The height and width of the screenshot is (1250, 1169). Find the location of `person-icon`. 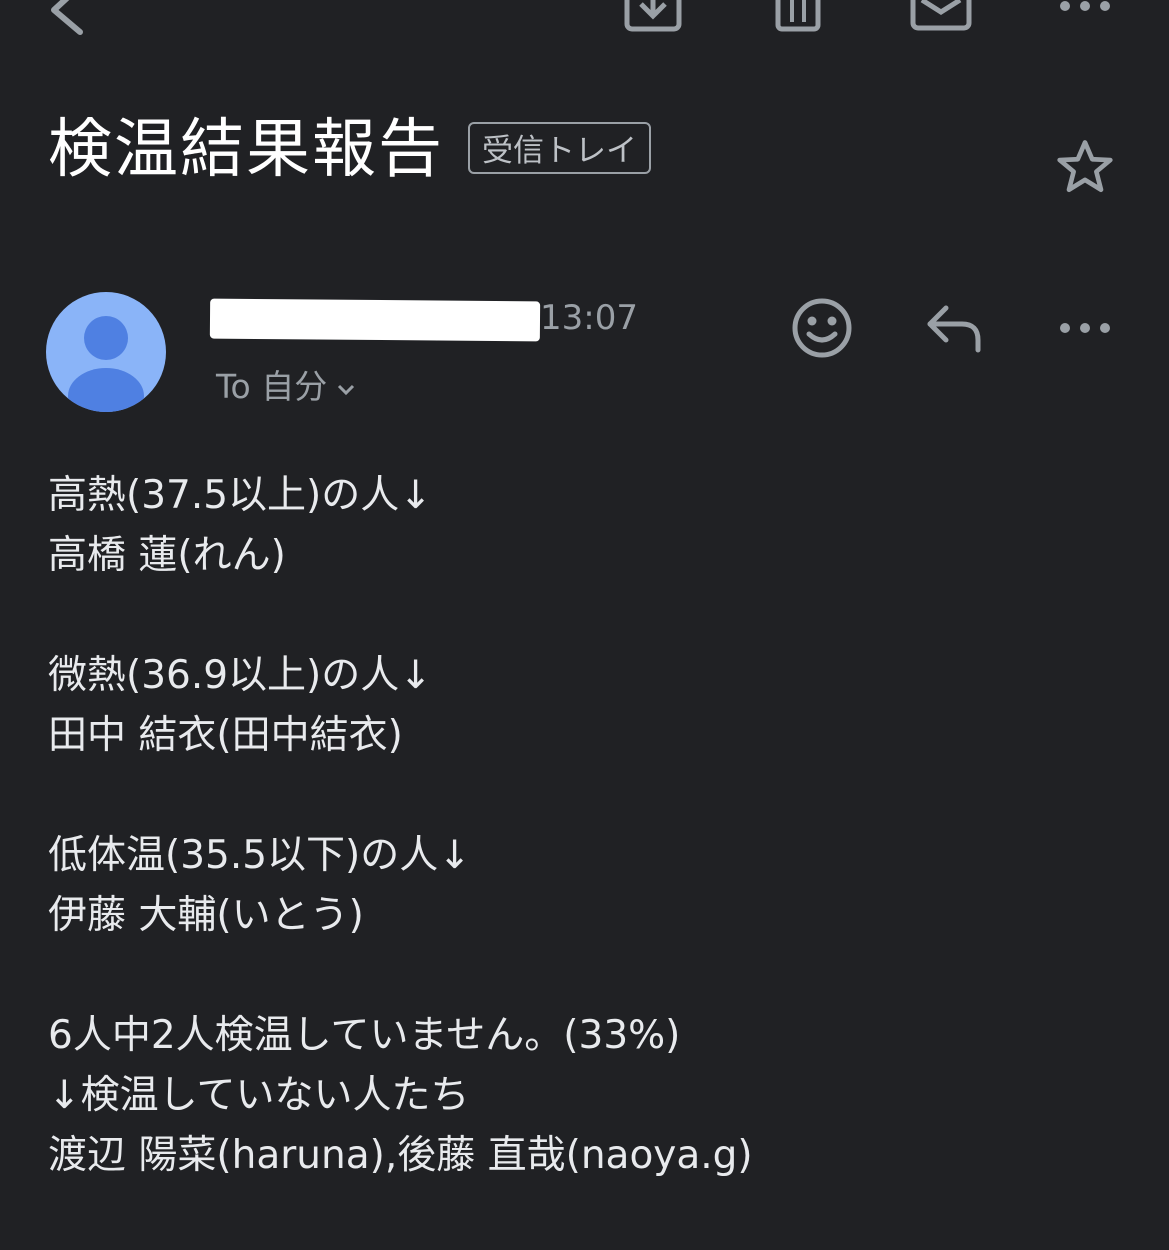

person-icon is located at coordinates (106, 364).